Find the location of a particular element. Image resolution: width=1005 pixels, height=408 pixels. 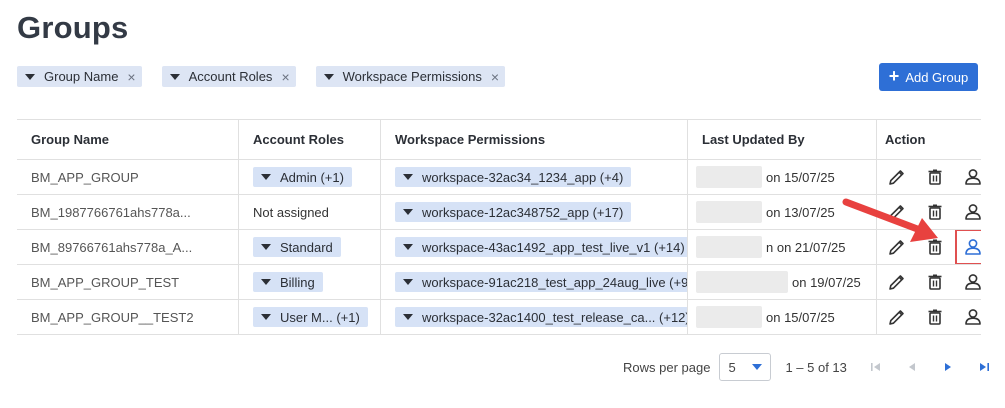

filter-chip-label: Group Name is located at coordinates (81, 76).